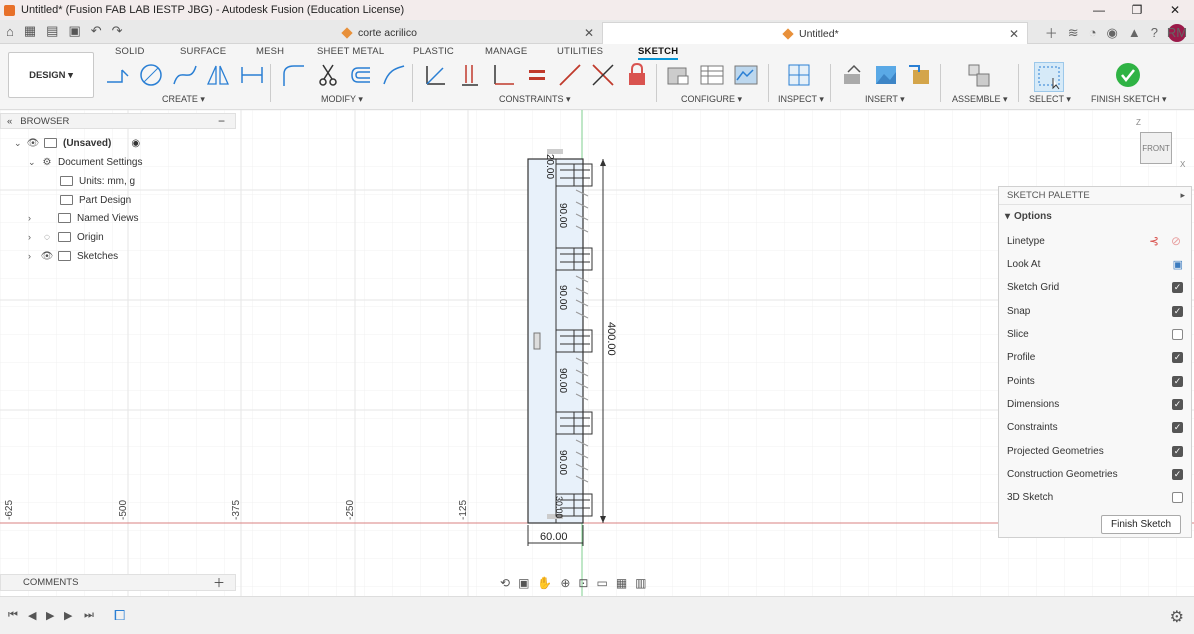 The width and height of the screenshot is (1194, 634). I want to click on tab-solid: SOLID, so click(130, 51).